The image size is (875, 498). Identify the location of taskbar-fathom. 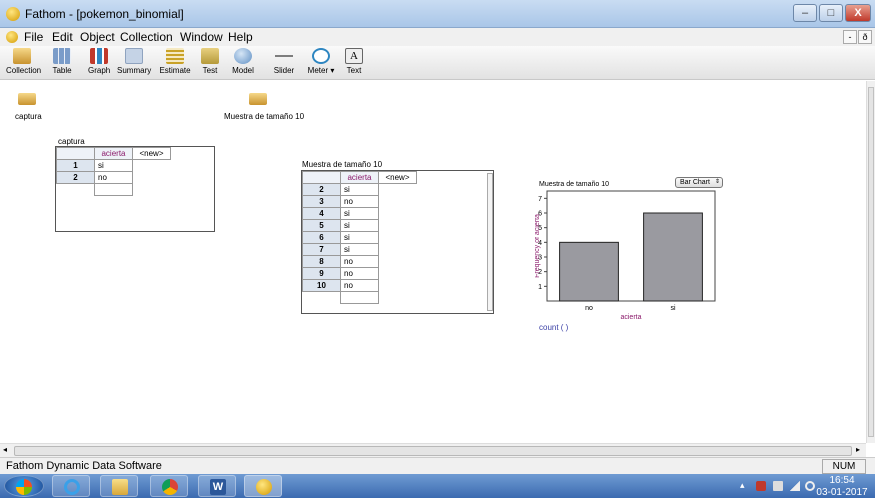
(263, 486).